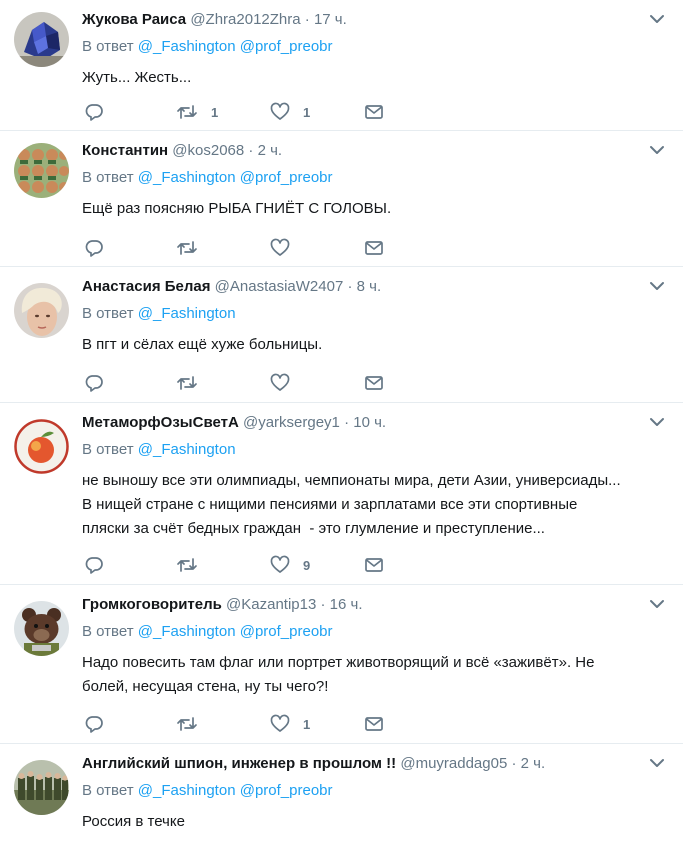 The height and width of the screenshot is (841, 683). Describe the element at coordinates (208, 150) in the screenshot. I see `author-handle: @kos2068` at that location.